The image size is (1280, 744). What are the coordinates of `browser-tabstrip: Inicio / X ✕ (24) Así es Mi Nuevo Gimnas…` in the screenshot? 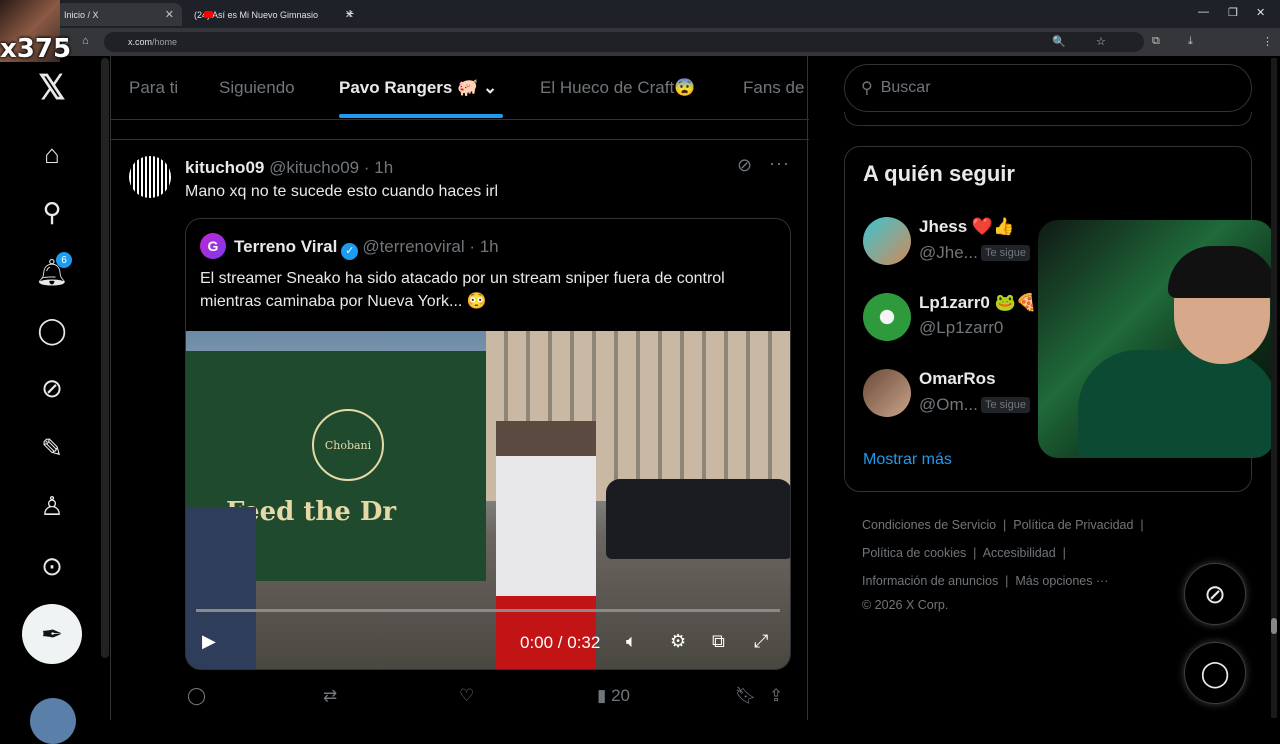 It's located at (640, 14).